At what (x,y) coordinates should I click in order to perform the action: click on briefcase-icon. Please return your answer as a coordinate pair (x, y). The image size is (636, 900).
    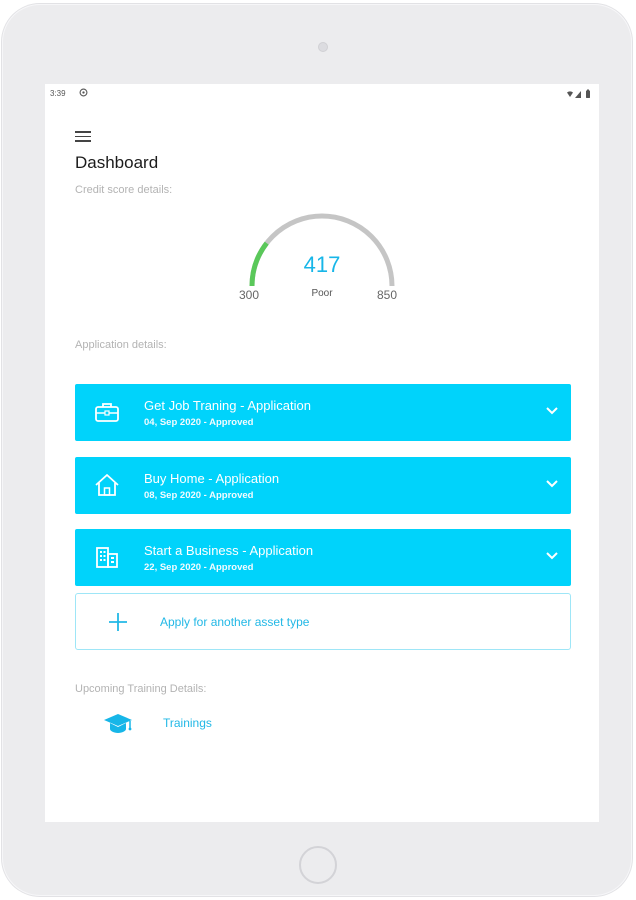
    Looking at the image, I should click on (107, 412).